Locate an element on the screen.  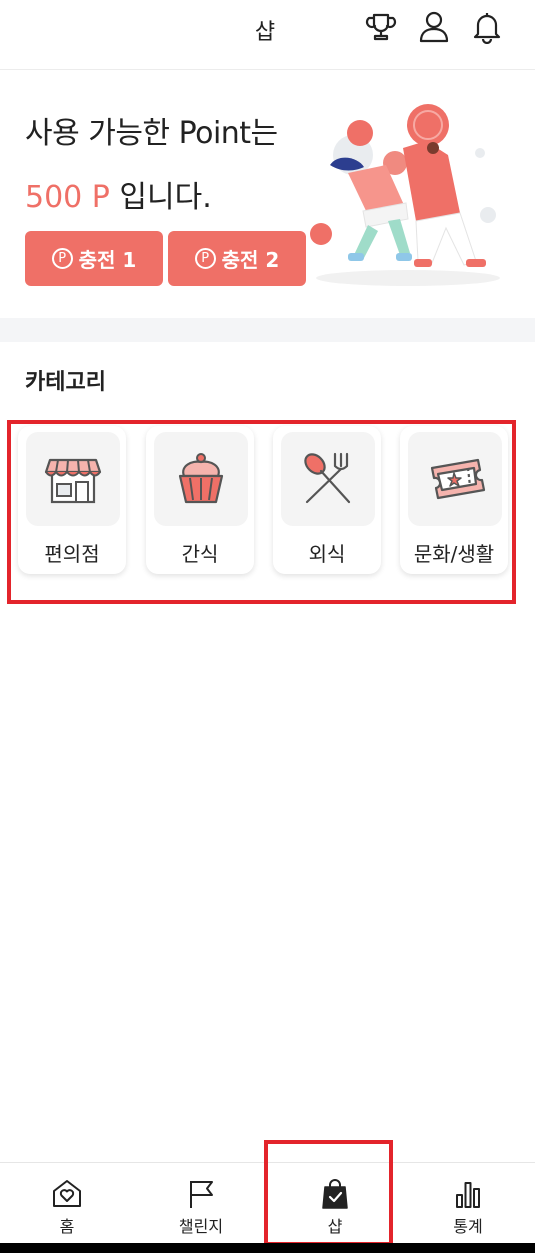
charge-2-button: P 충전 2 is located at coordinates (237, 258).